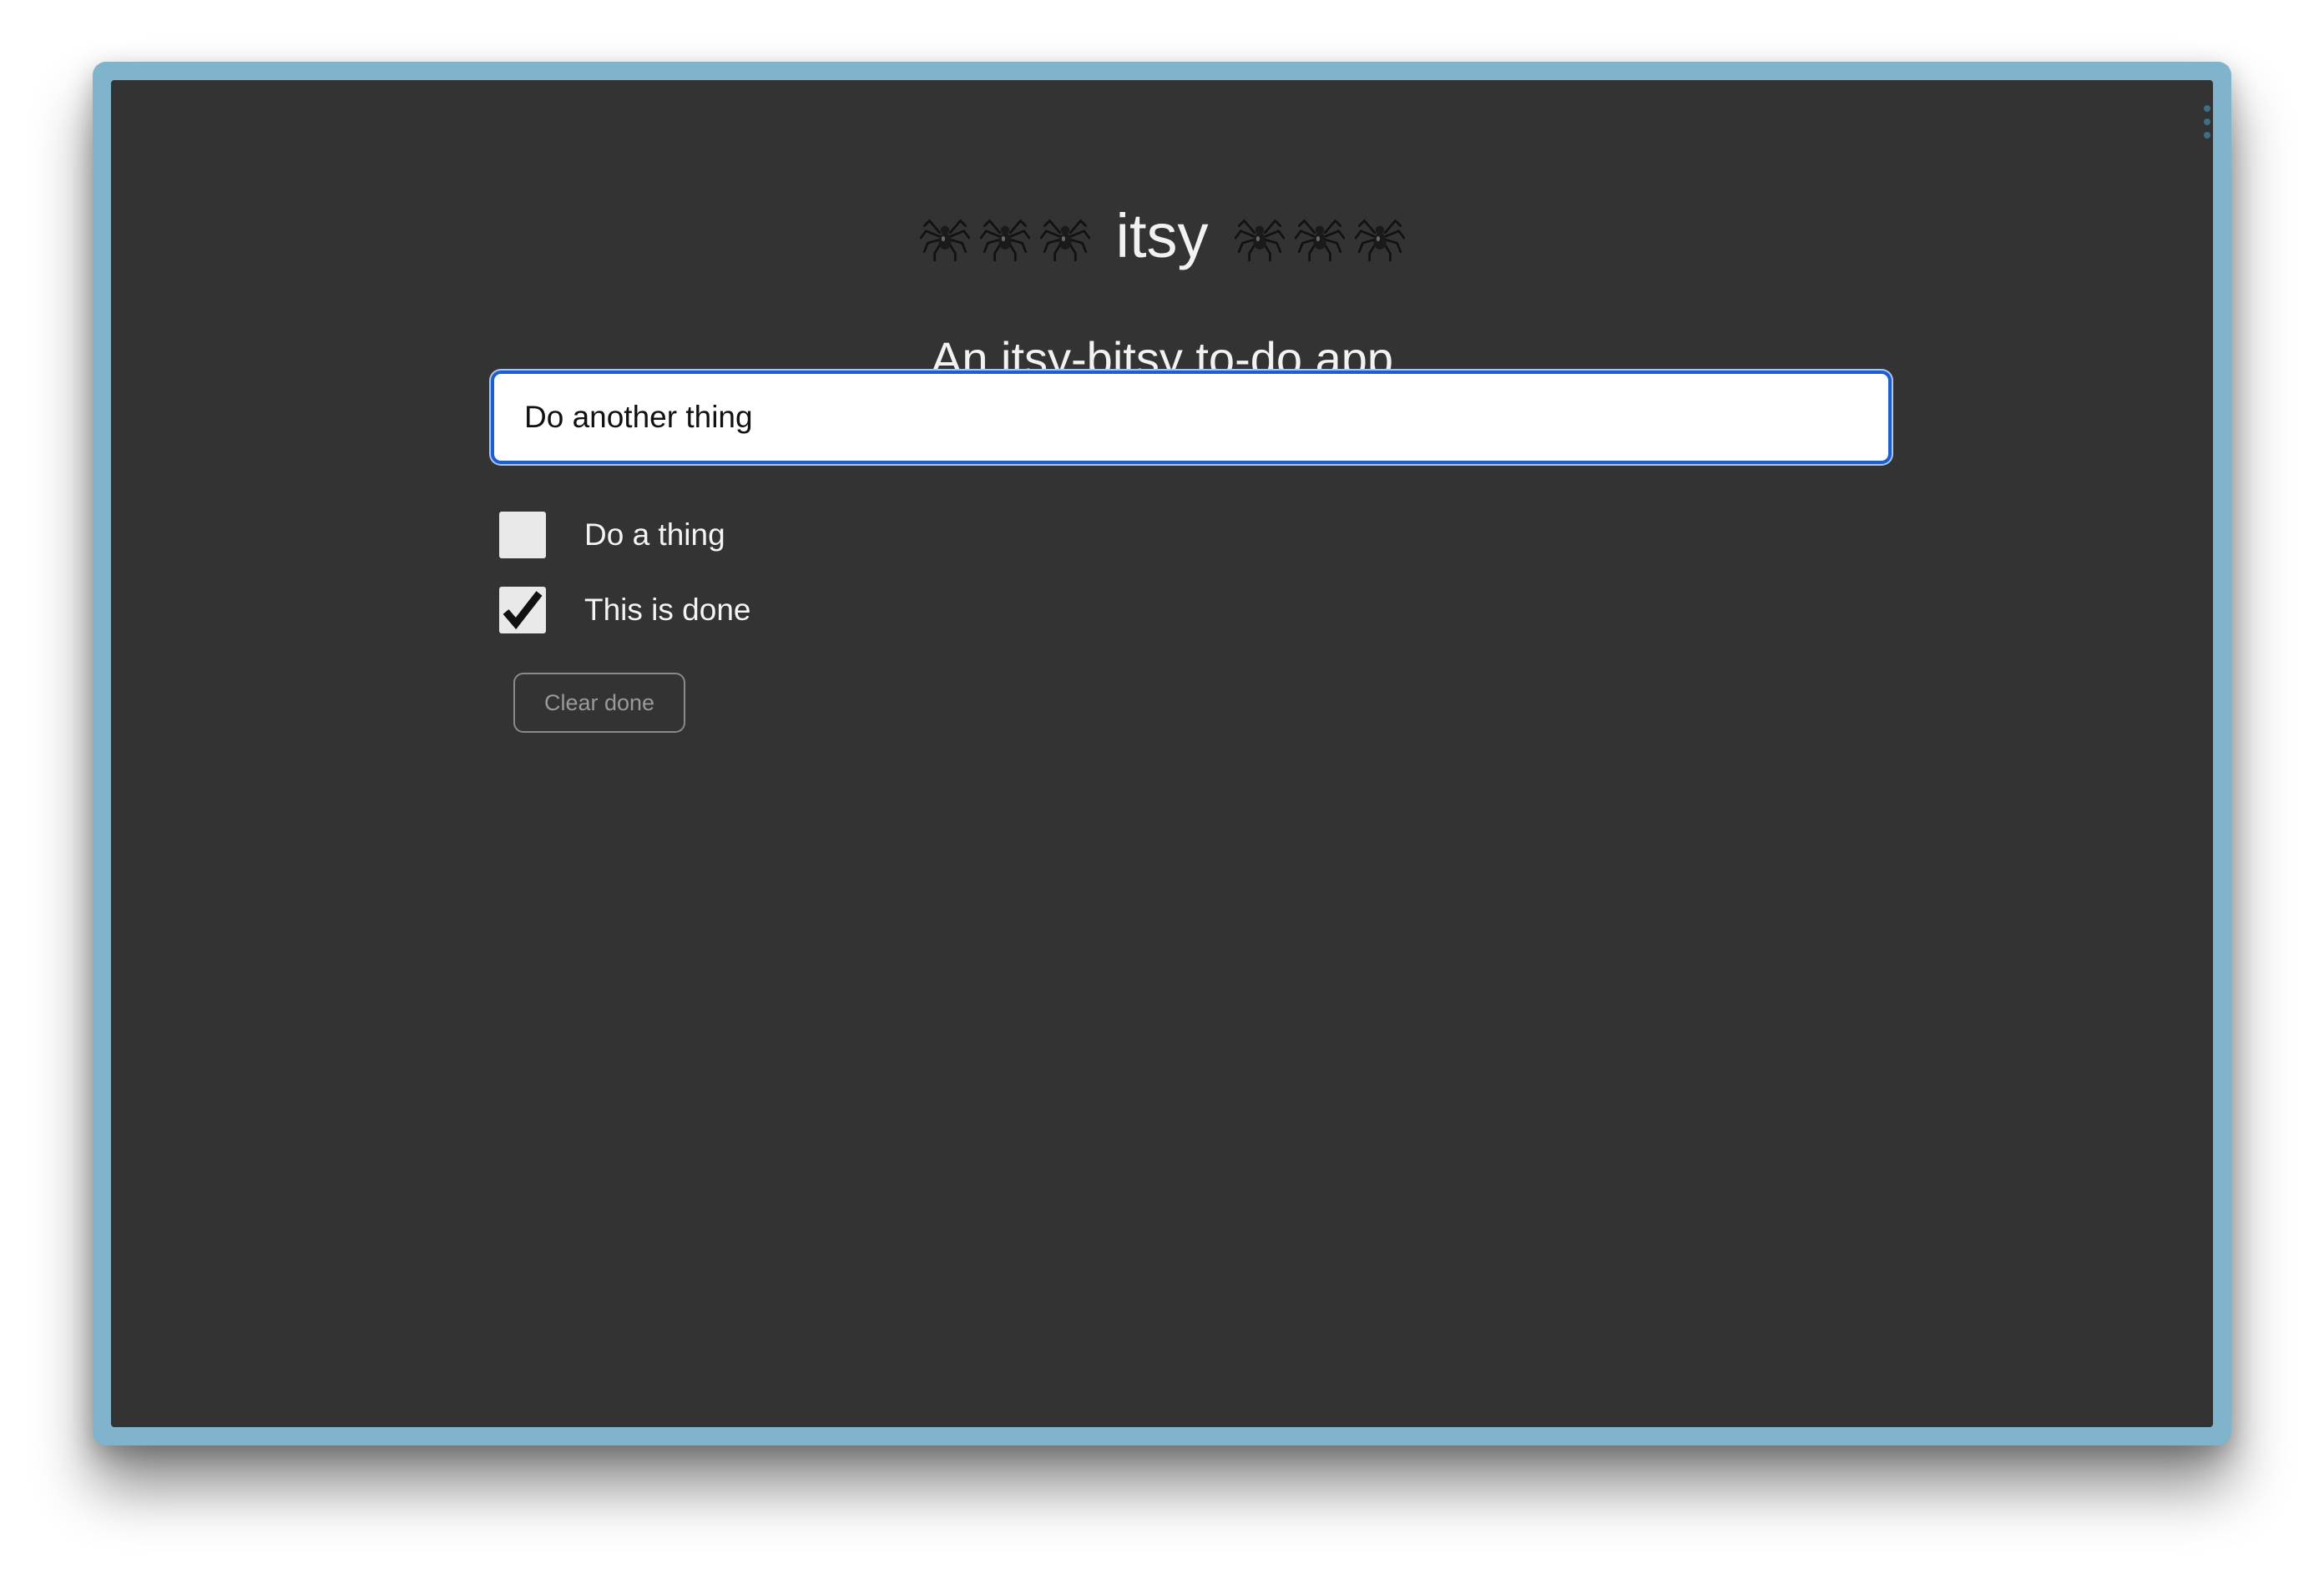 The height and width of the screenshot is (1569, 2324). I want to click on todo-label: Do a thing, so click(654, 534).